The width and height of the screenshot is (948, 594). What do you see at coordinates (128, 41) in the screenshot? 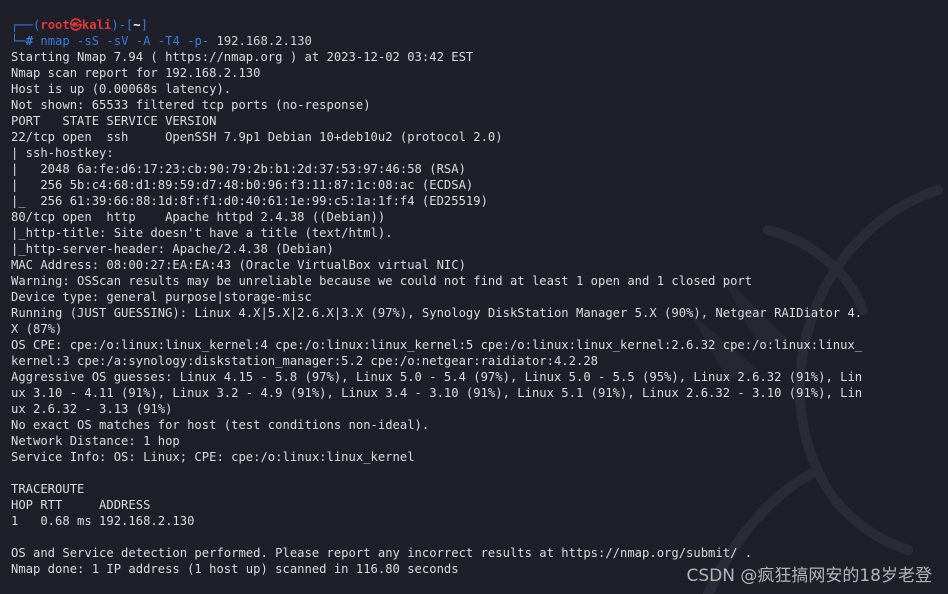
I see `command-text: nmap -sS -sV -A -T4 -p-` at bounding box center [128, 41].